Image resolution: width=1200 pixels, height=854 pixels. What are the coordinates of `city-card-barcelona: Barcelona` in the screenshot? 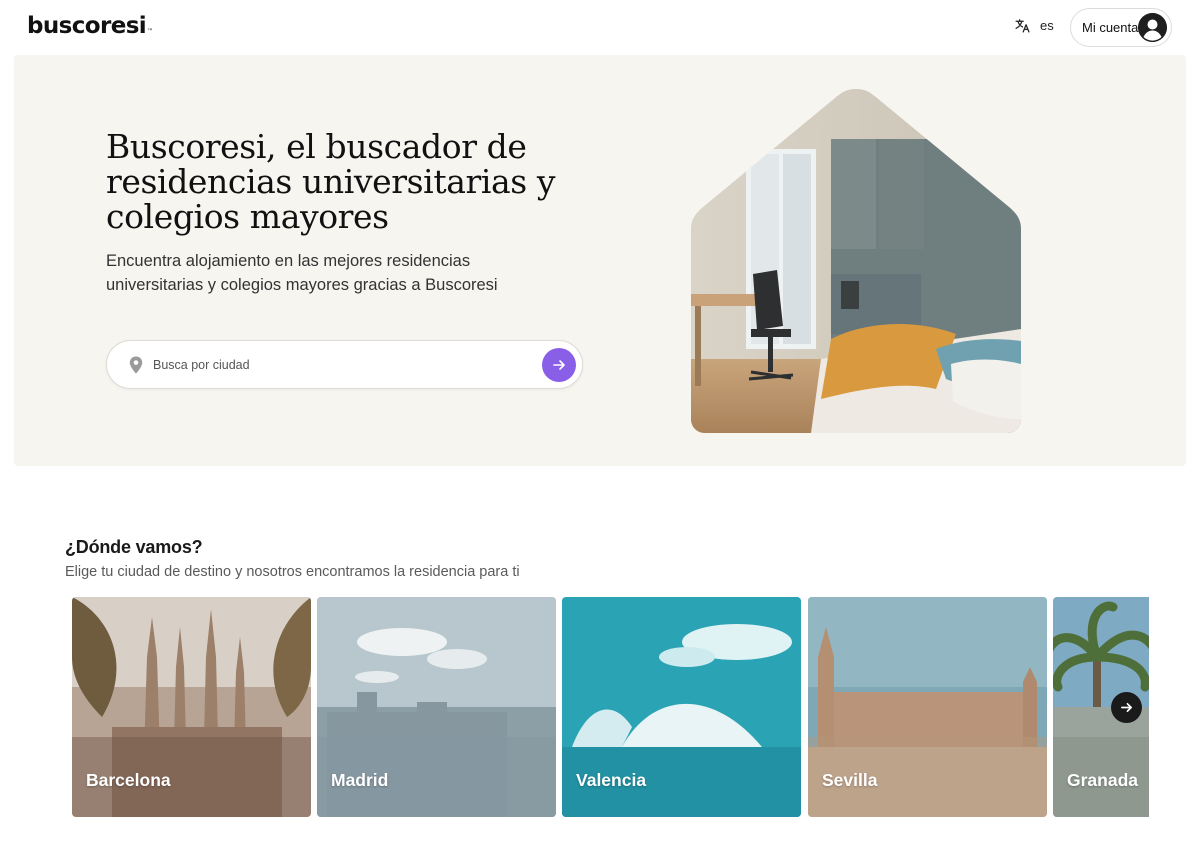 It's located at (191, 707).